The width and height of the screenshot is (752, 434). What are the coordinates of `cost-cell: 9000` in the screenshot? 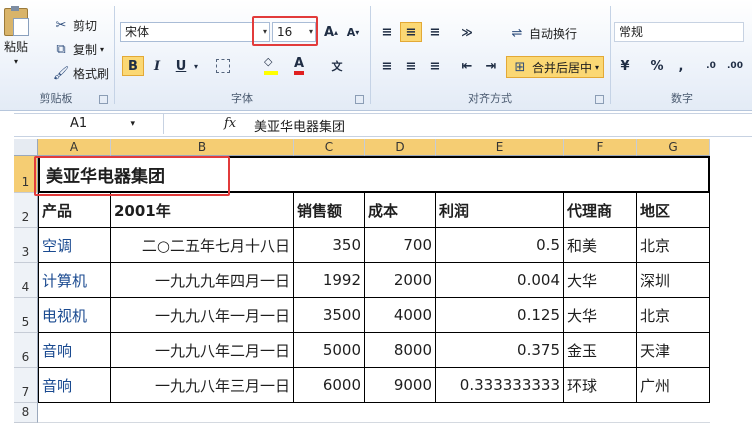 It's located at (400, 385).